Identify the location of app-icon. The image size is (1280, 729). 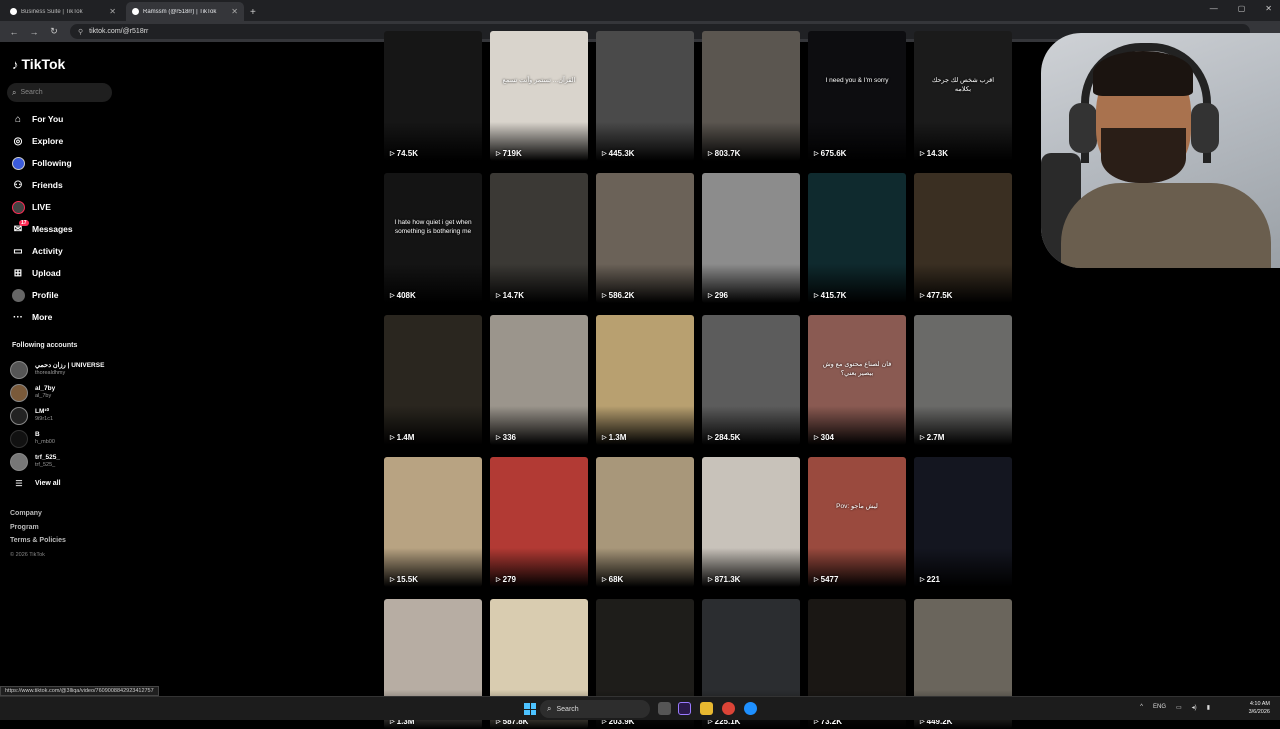
(750, 708).